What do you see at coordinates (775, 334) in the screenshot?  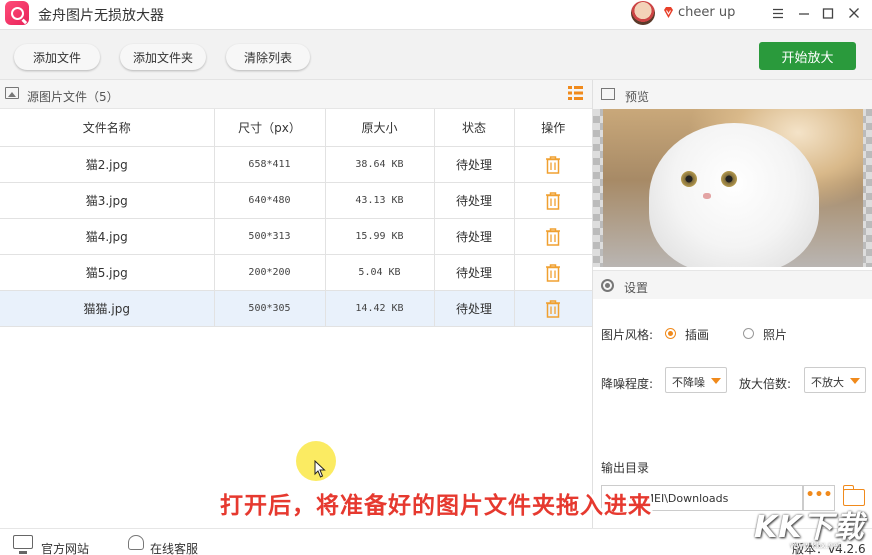 I see `style-photo-label: 照片` at bounding box center [775, 334].